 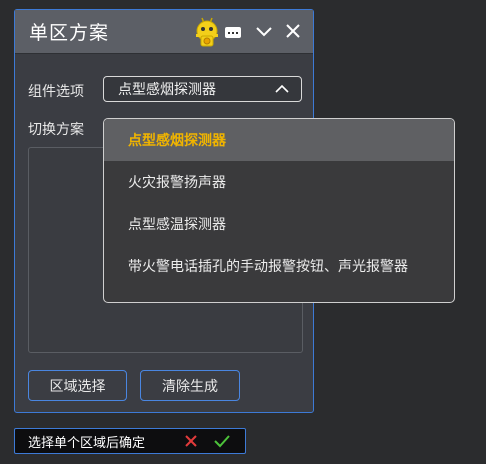 I want to click on close-icon, so click(x=293, y=31).